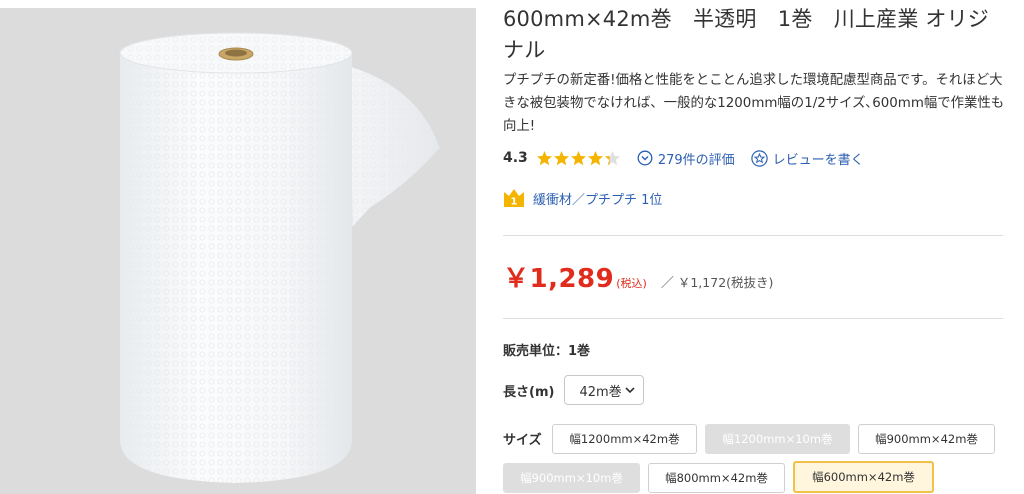  What do you see at coordinates (631, 283) in the screenshot?
I see `price-tax-label: (税込)` at bounding box center [631, 283].